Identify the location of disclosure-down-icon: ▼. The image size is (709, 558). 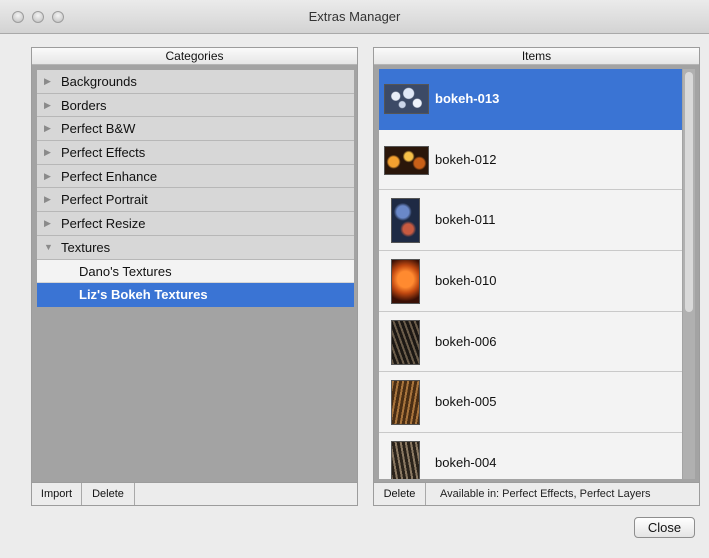
(48, 247).